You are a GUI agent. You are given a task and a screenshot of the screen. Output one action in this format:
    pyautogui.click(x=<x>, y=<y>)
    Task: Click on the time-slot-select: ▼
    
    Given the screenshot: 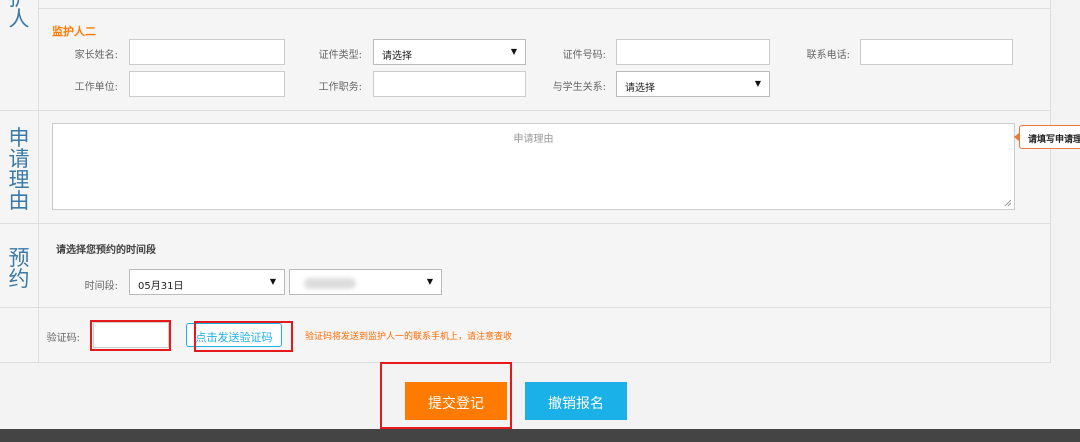 What is the action you would take?
    pyautogui.click(x=365, y=282)
    